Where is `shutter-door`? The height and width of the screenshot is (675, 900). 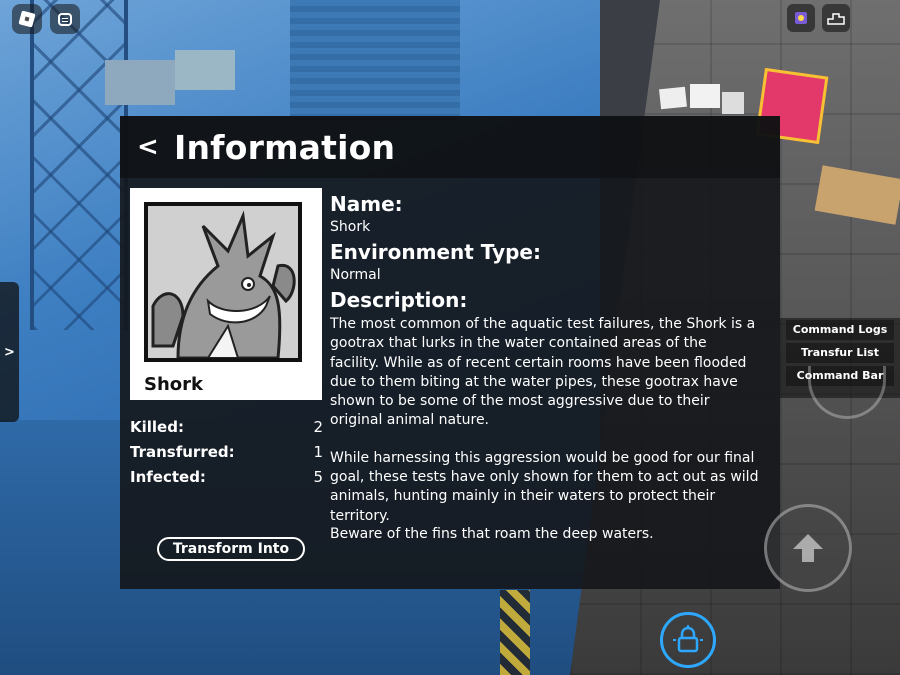 shutter-door is located at coordinates (375, 60).